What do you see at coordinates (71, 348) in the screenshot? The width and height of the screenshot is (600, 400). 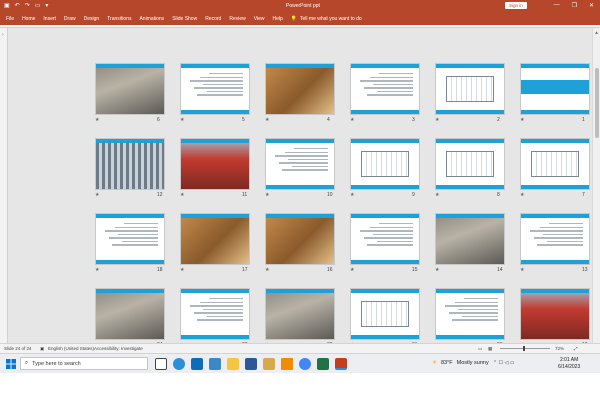 I see `language-indicator: English (United States)` at bounding box center [71, 348].